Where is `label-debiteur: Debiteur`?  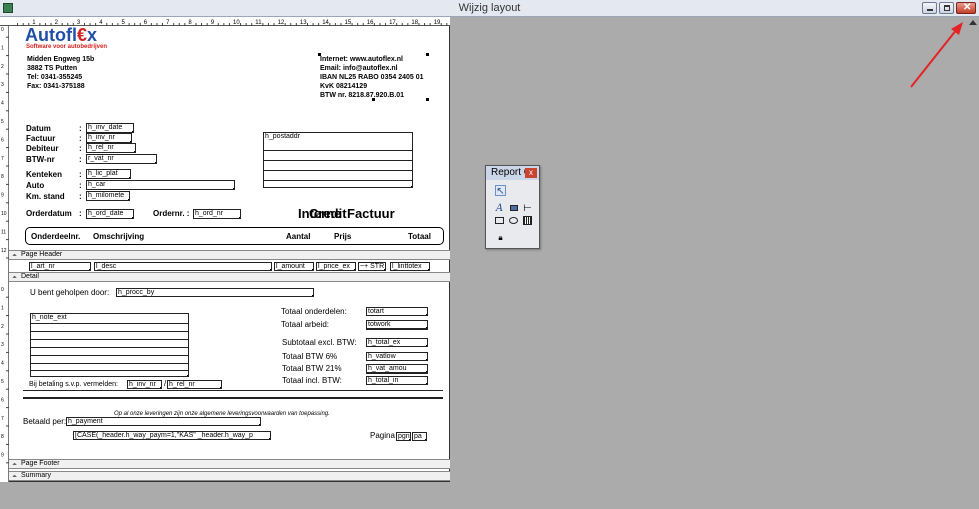
label-debiteur: Debiteur is located at coordinates (42, 148).